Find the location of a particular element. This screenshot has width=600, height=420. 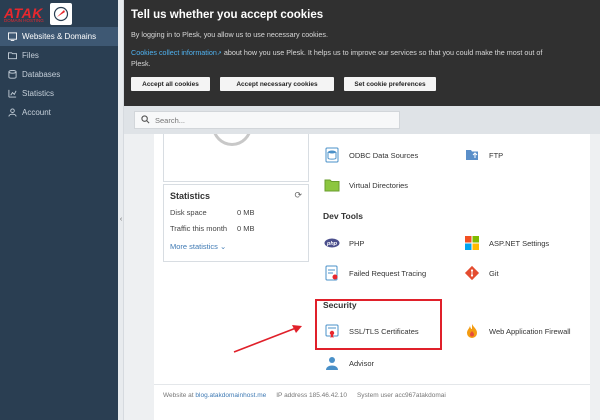

footer-divider is located at coordinates (372, 384).